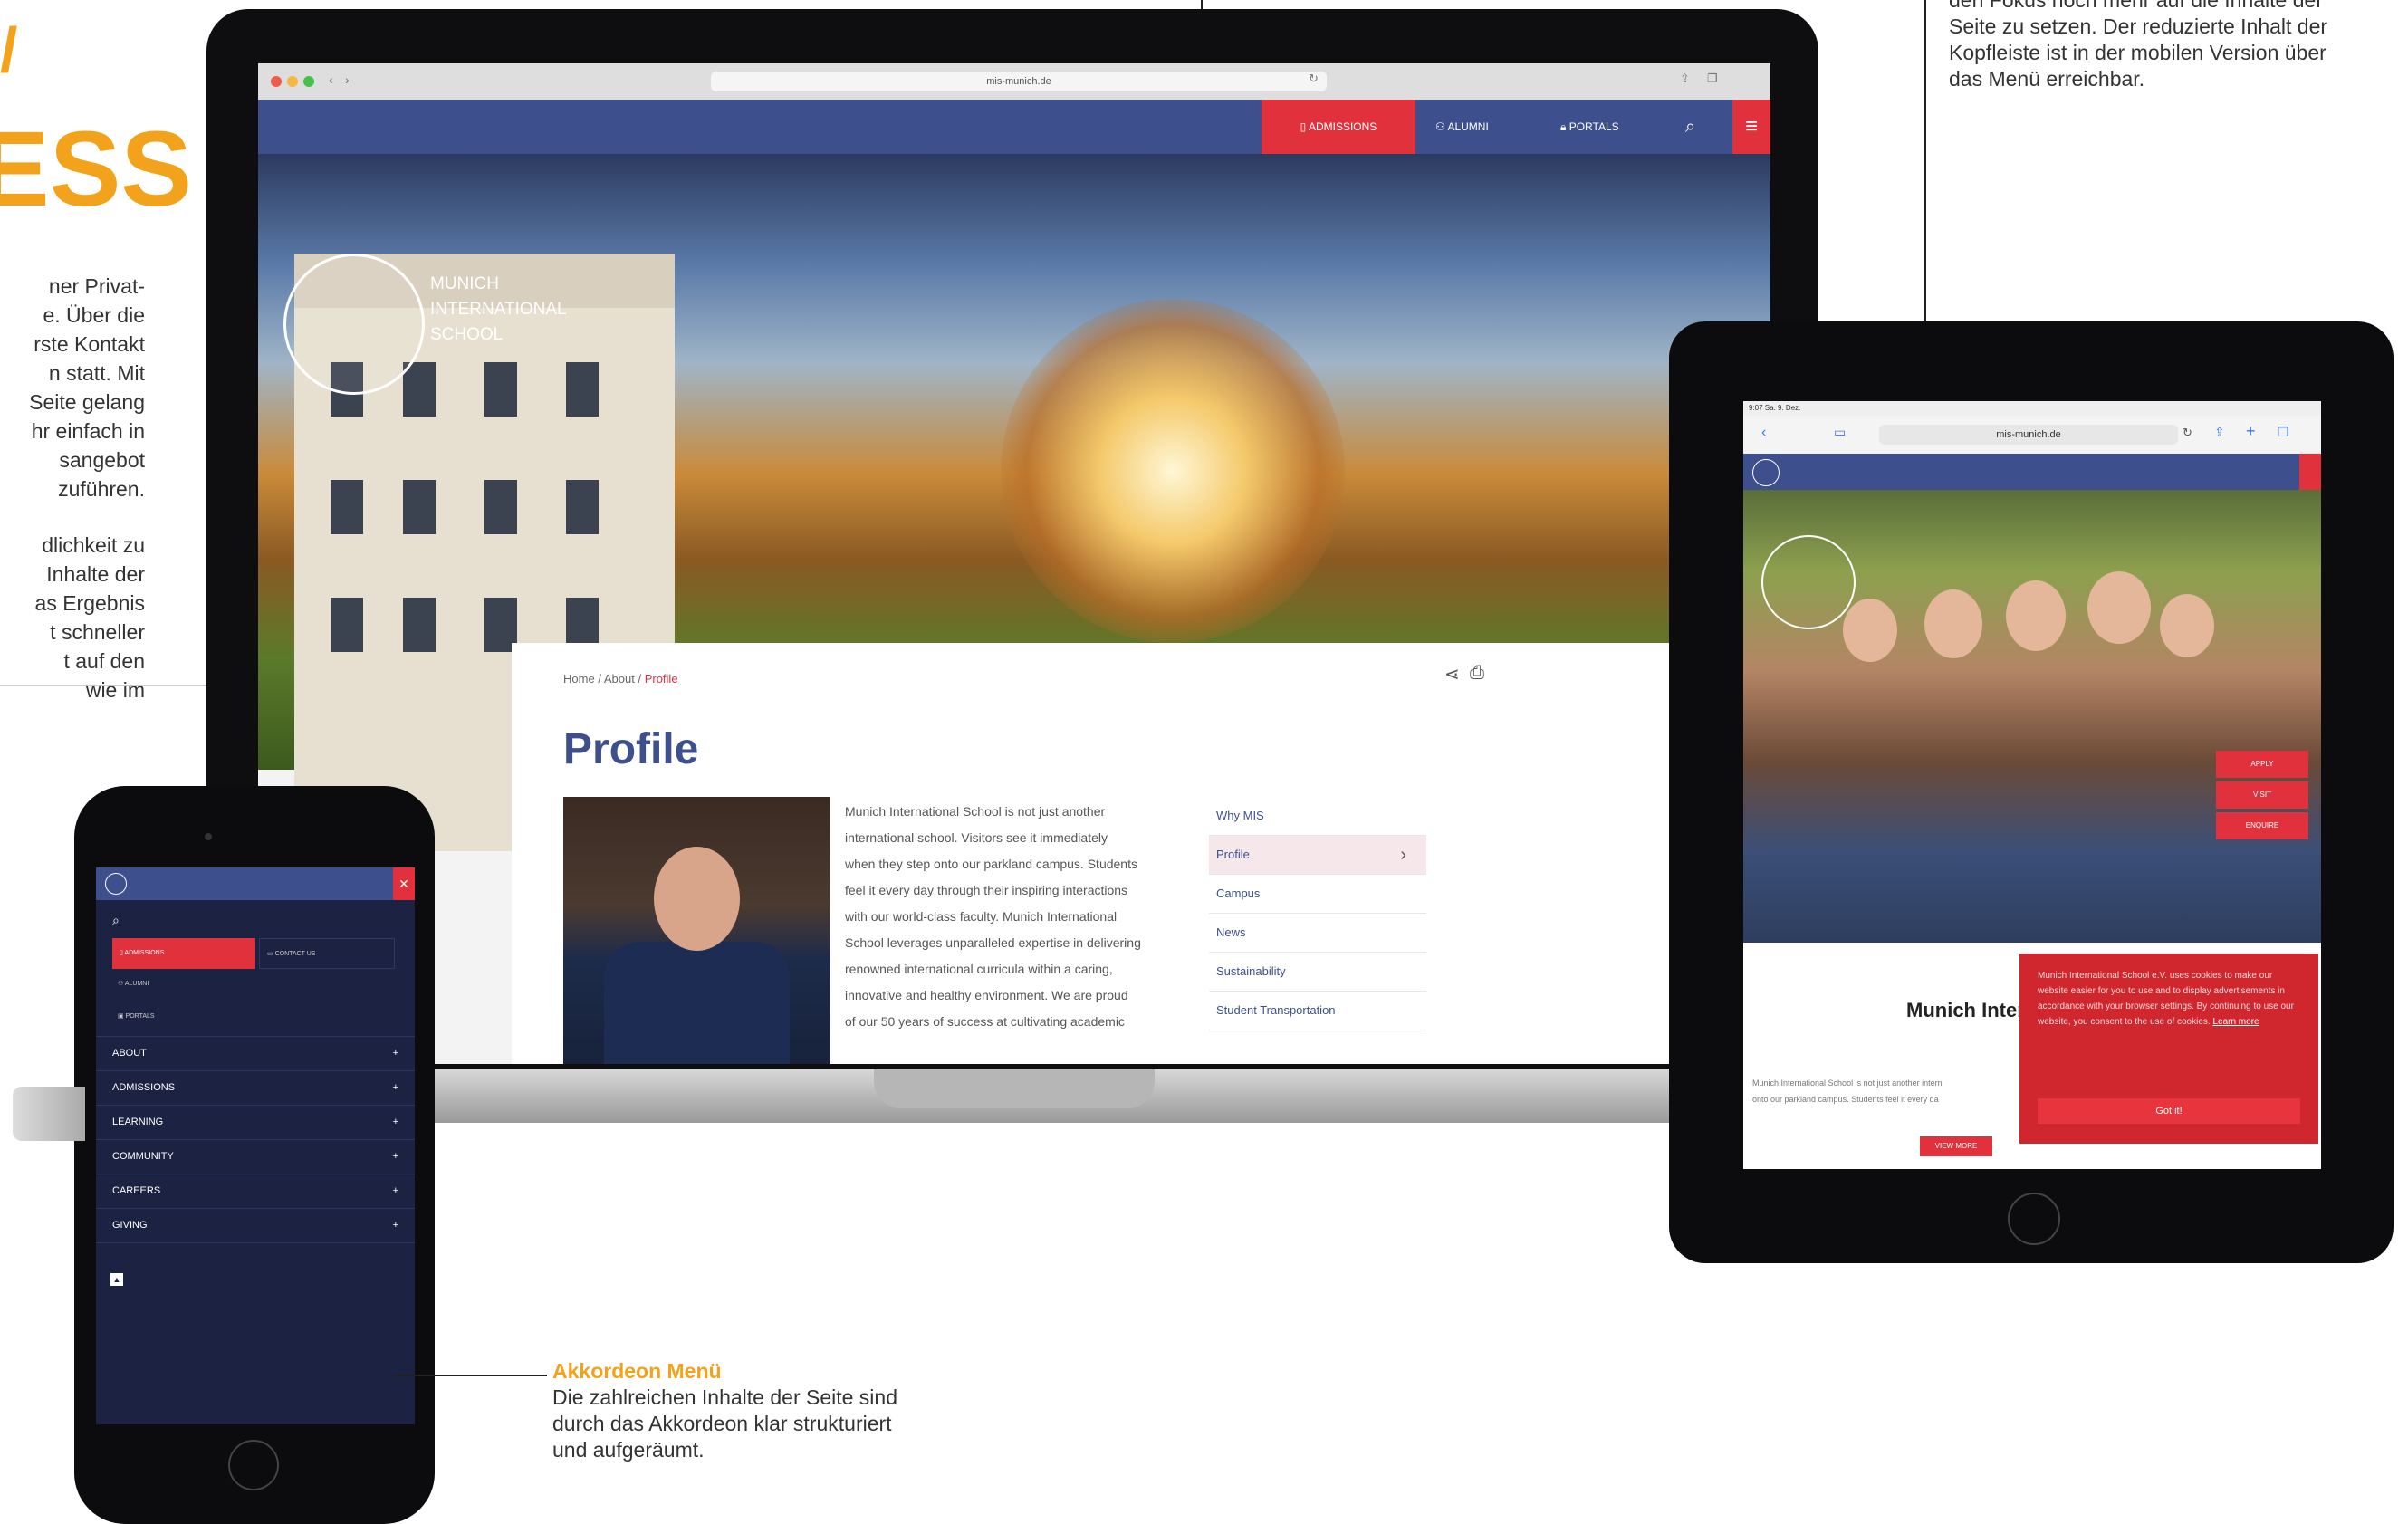 The image size is (2408, 1524). Describe the element at coordinates (725, 1397) in the screenshot. I see `note-line: Die zahlreichen Inhalte der Seite sind` at that location.